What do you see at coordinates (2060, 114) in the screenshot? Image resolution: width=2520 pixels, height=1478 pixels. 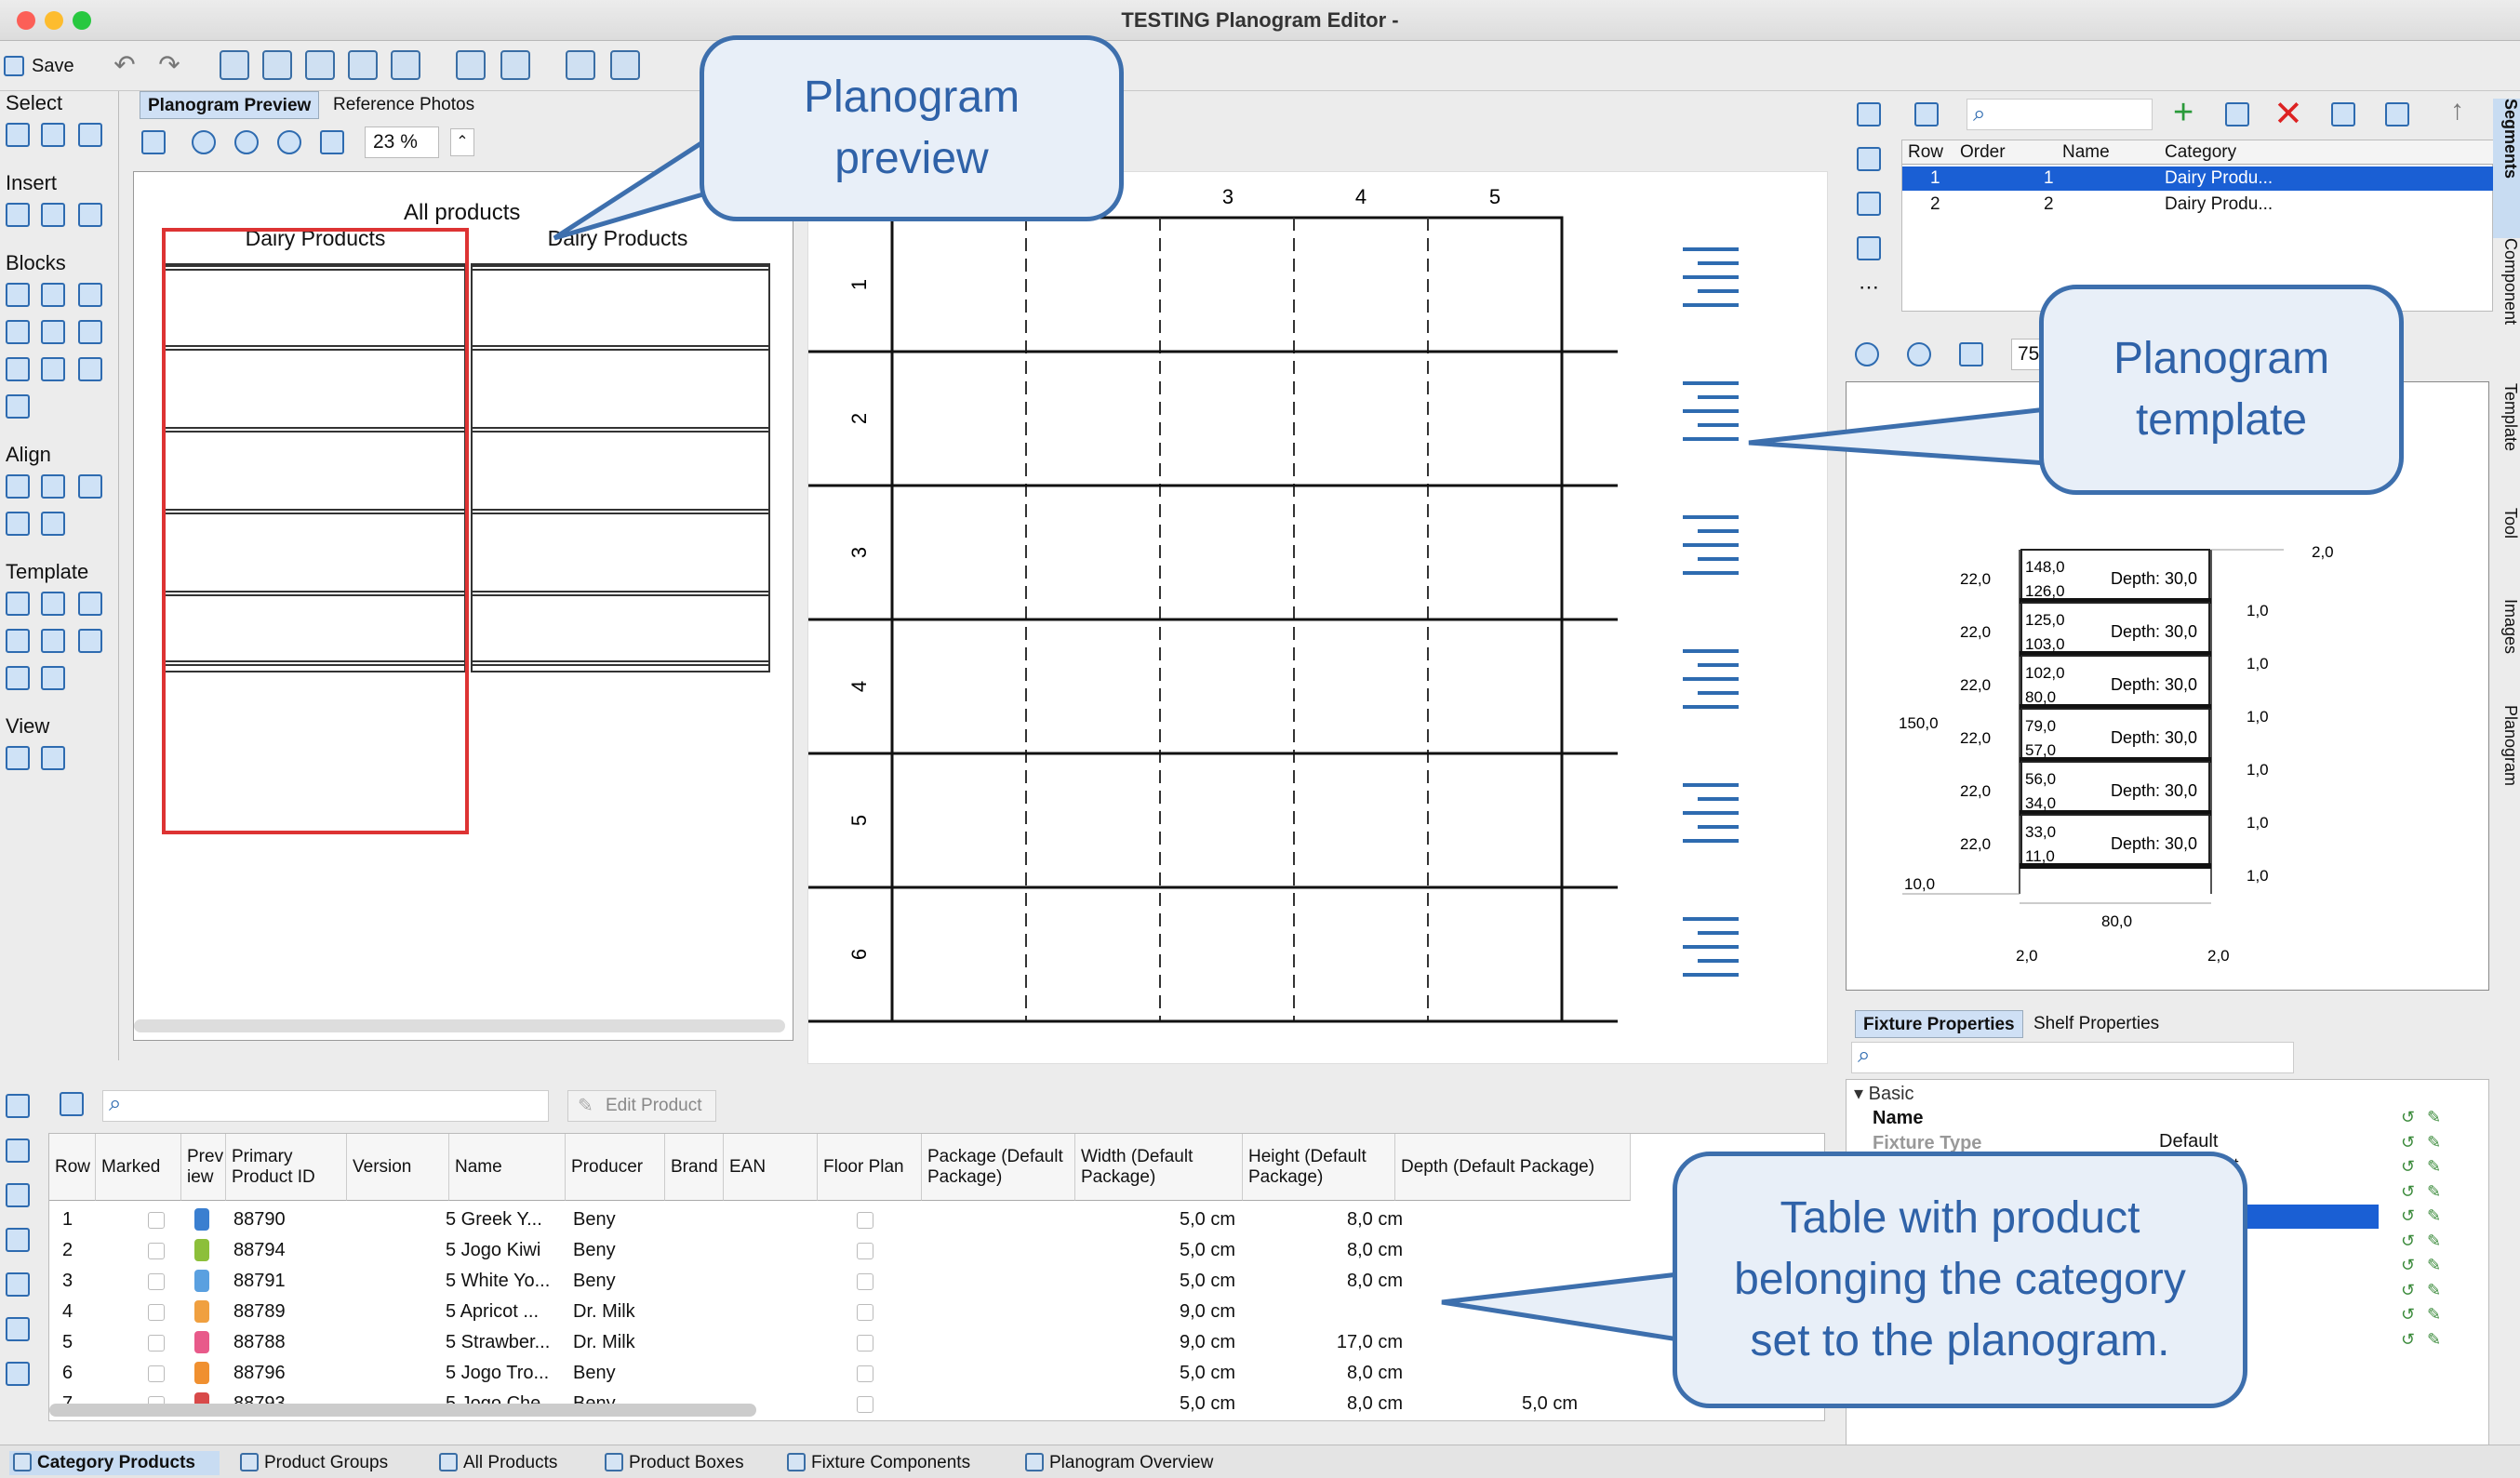 I see `segment-search-input: ⌕` at bounding box center [2060, 114].